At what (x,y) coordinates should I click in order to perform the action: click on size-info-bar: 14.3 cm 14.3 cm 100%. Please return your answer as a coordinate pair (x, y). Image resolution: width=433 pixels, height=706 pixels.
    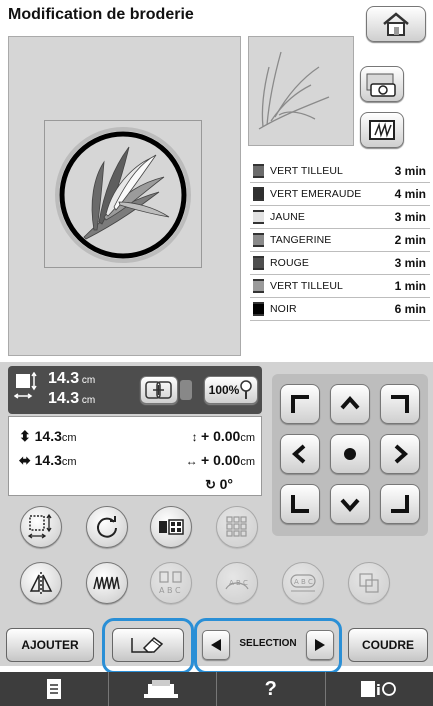
    Looking at the image, I should click on (135, 390).